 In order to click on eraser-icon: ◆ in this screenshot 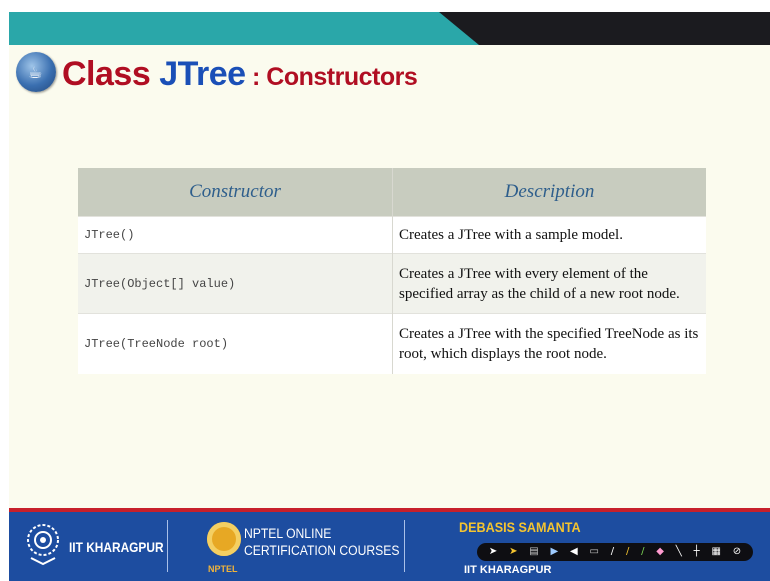, I will do `click(660, 552)`.